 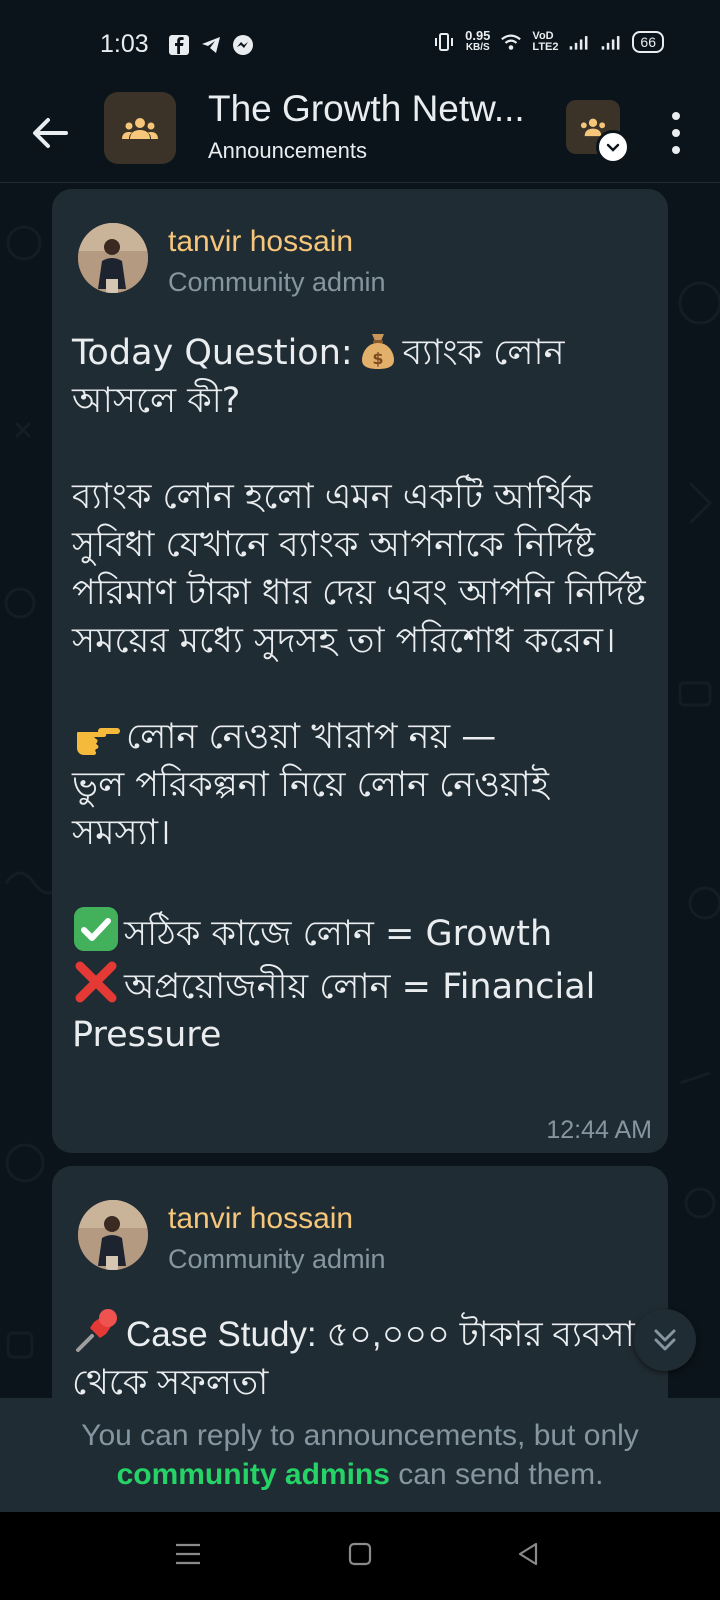 I want to click on bad-line: অপ্রয়োজনীয় লোন = Financial Pressure, so click(x=362, y=1008).